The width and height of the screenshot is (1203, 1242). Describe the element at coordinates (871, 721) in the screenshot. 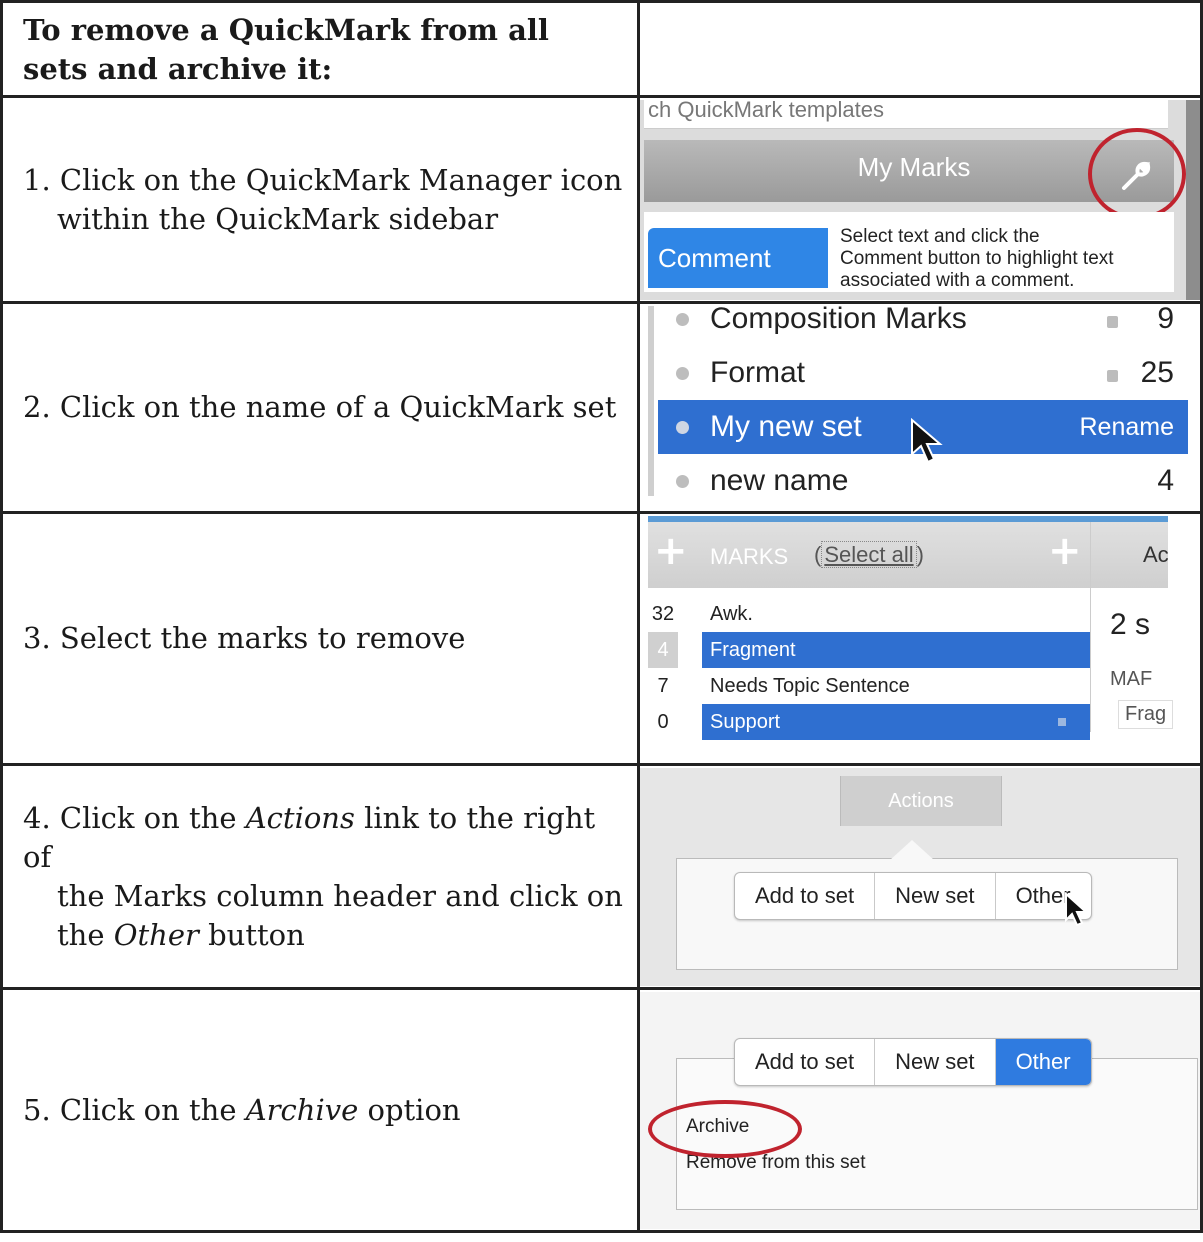

I see `mark-item-support: 0 Support` at that location.